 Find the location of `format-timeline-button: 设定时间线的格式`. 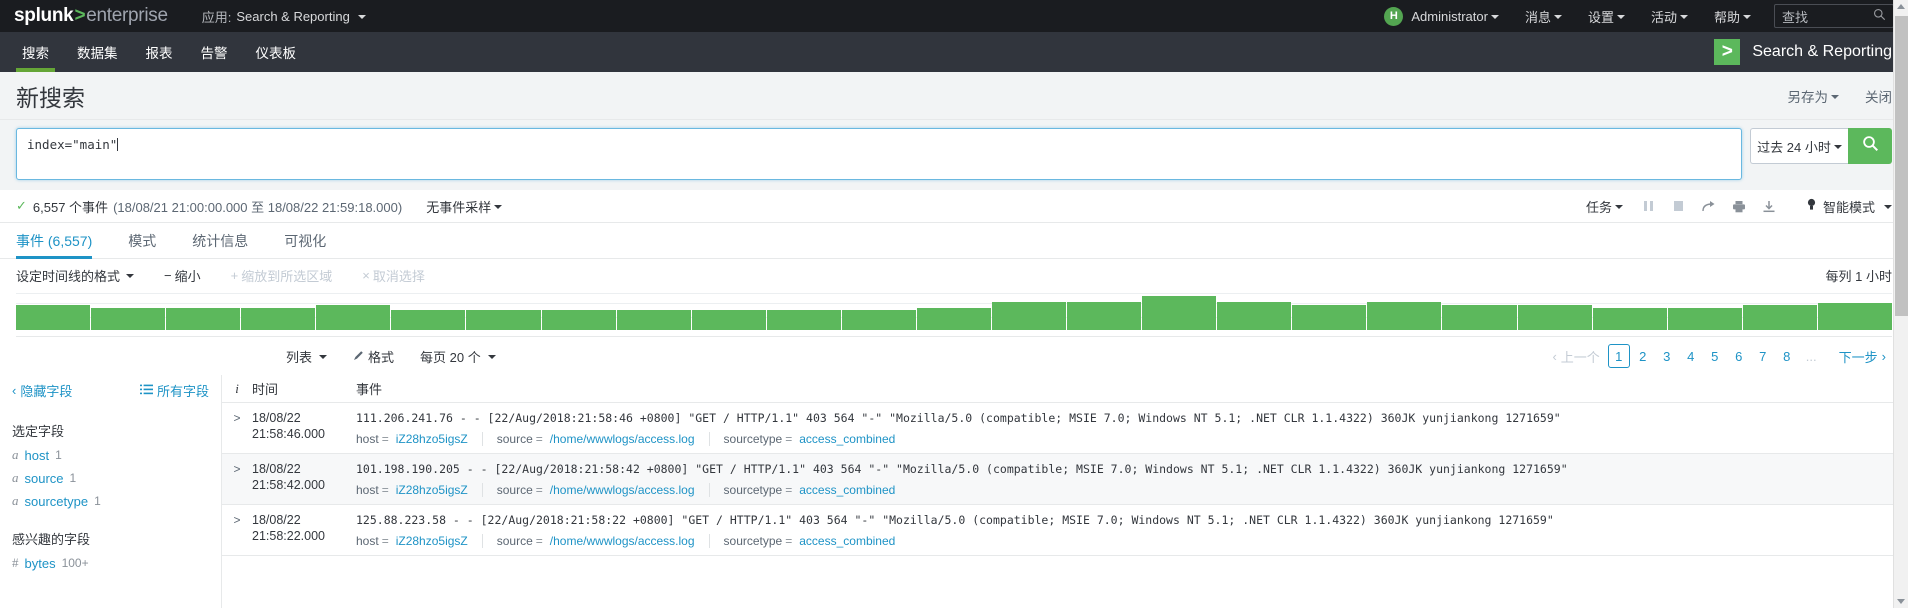

format-timeline-button: 设定时间线的格式 is located at coordinates (75, 275).